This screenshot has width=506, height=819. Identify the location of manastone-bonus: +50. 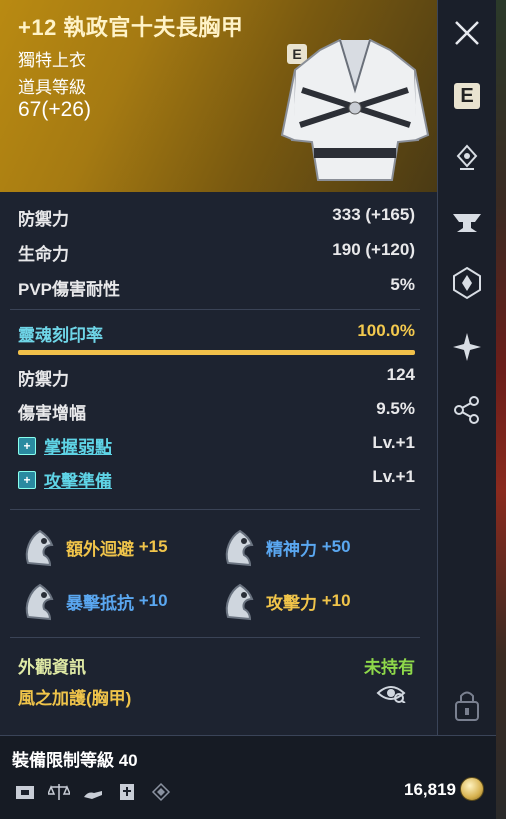
(336, 546).